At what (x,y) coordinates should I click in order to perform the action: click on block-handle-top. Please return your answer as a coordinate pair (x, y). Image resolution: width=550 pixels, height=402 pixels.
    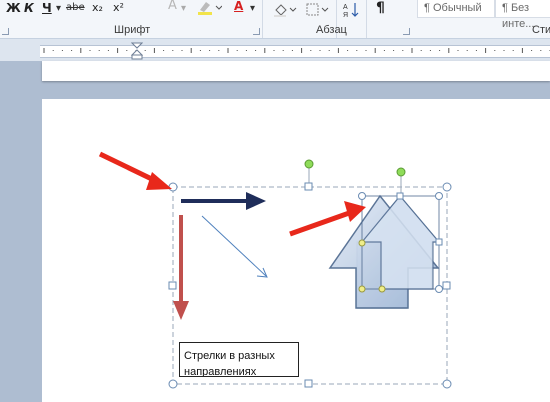
    Looking at the image, I should click on (400, 196).